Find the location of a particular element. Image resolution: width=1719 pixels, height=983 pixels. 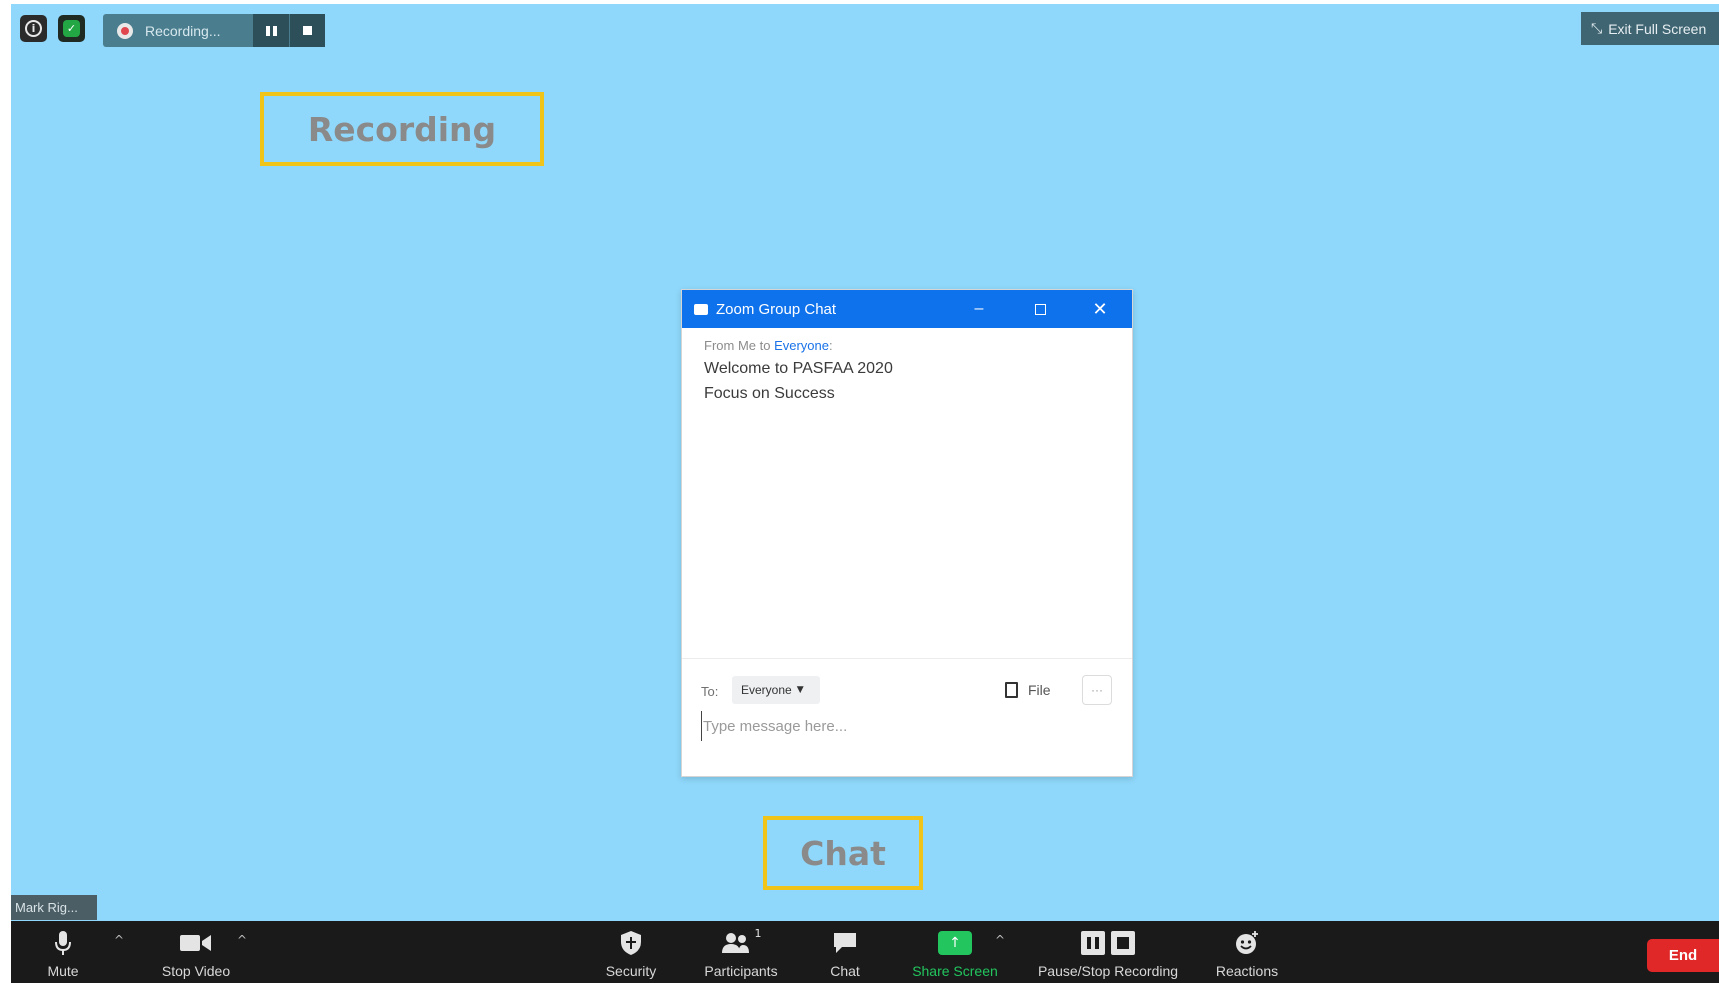

minimize-button: – is located at coordinates (979, 309).